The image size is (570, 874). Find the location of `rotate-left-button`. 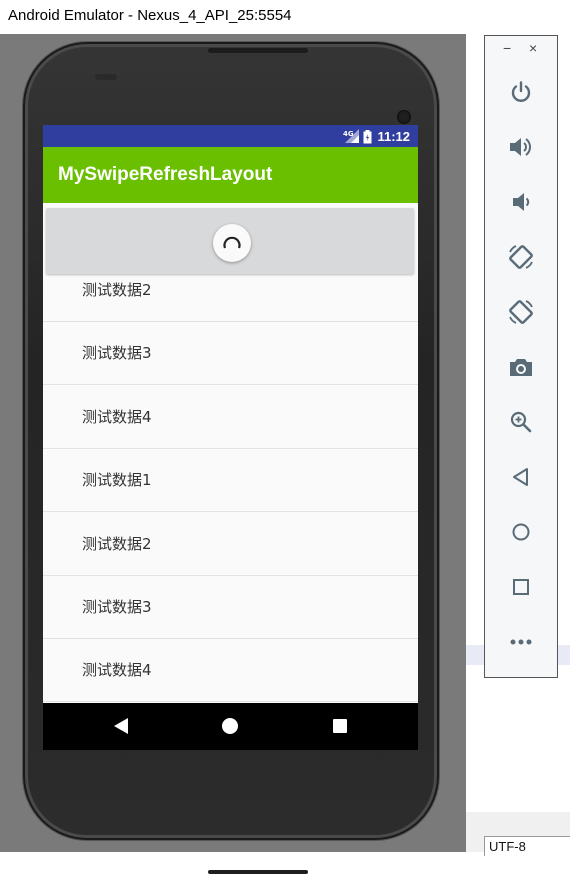

rotate-left-button is located at coordinates (521, 257).